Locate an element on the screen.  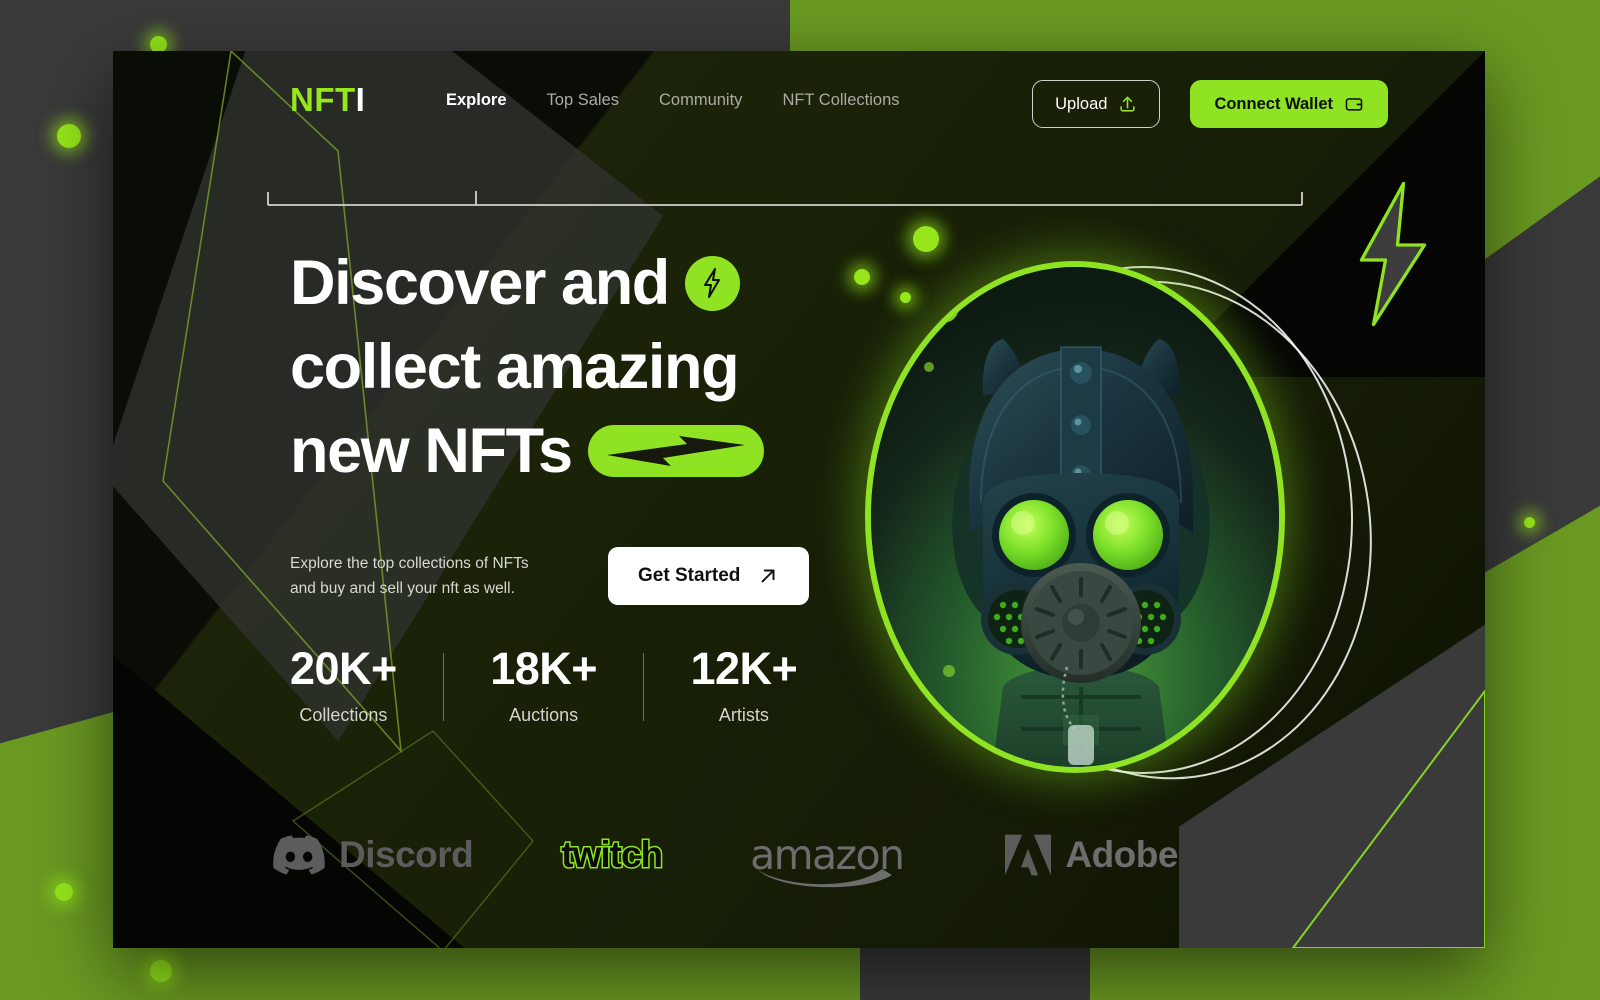
page-title: Discover and collect amazing new NFTs is located at coordinates (600, 367).